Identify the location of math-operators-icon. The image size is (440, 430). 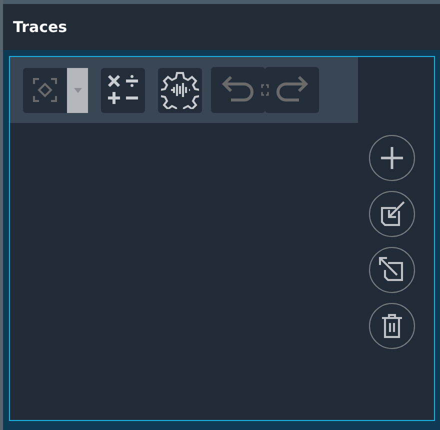
(123, 90).